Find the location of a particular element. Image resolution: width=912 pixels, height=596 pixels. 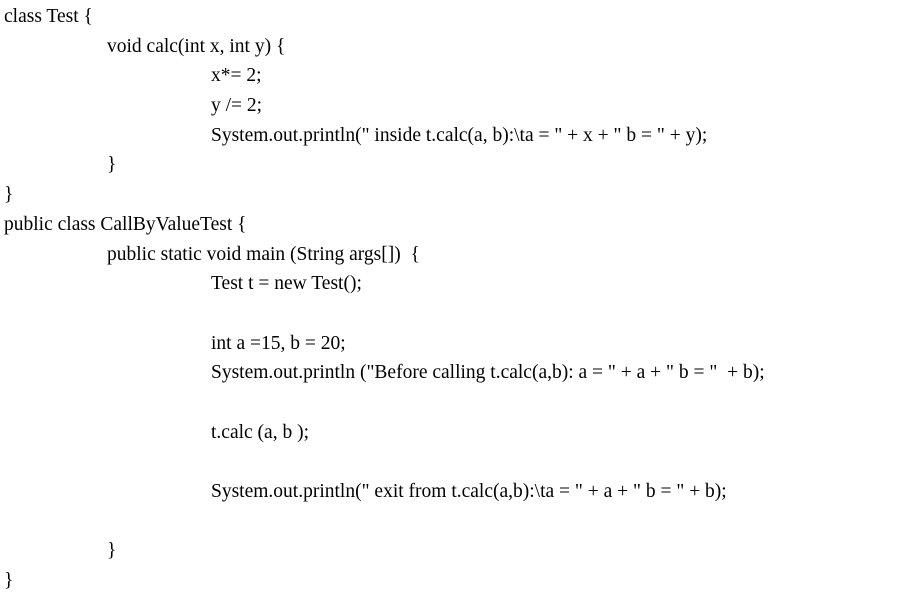

code-line: public class CallByValueTest { is located at coordinates (125, 224).